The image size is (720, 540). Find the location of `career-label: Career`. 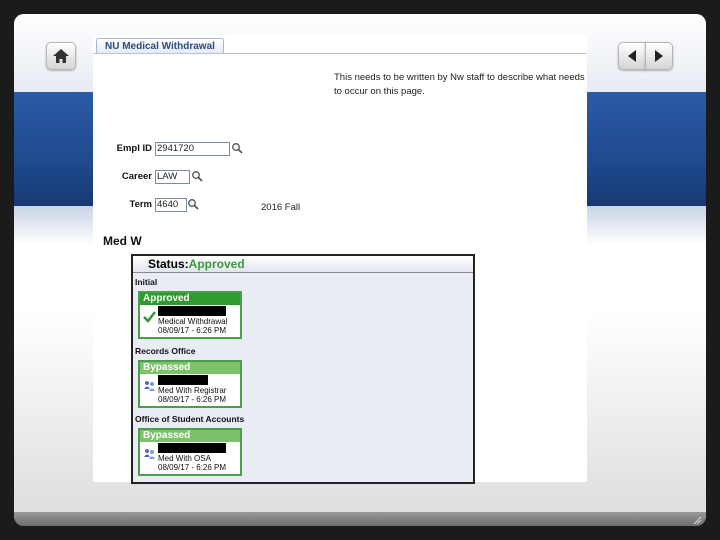

career-label: Career is located at coordinates (136, 176).